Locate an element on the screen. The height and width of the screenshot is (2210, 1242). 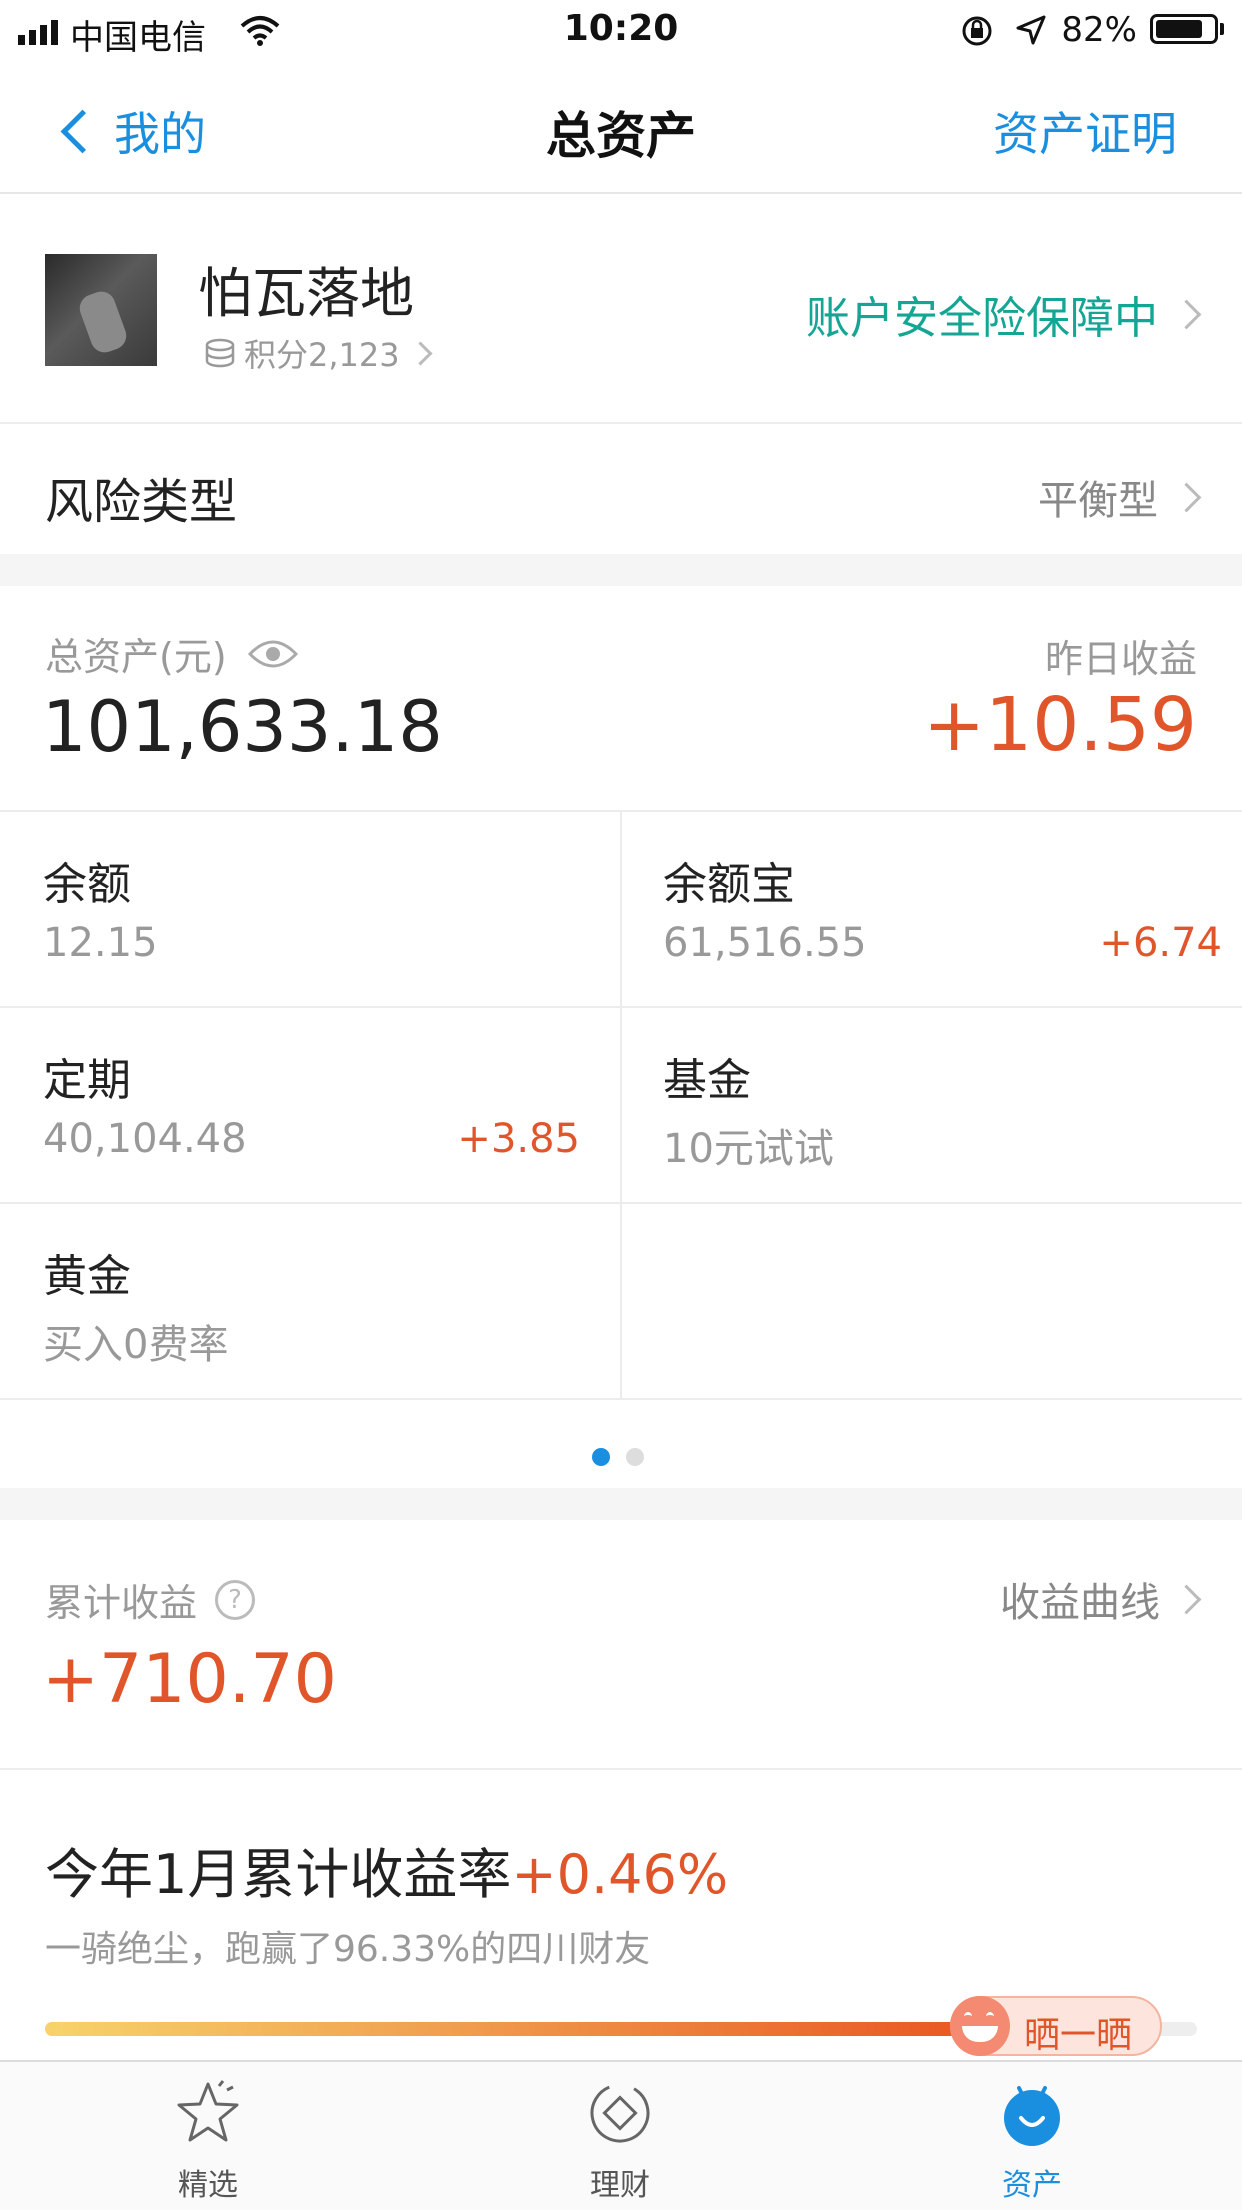
cumulative-label: 累计收益 is located at coordinates (121, 1603).